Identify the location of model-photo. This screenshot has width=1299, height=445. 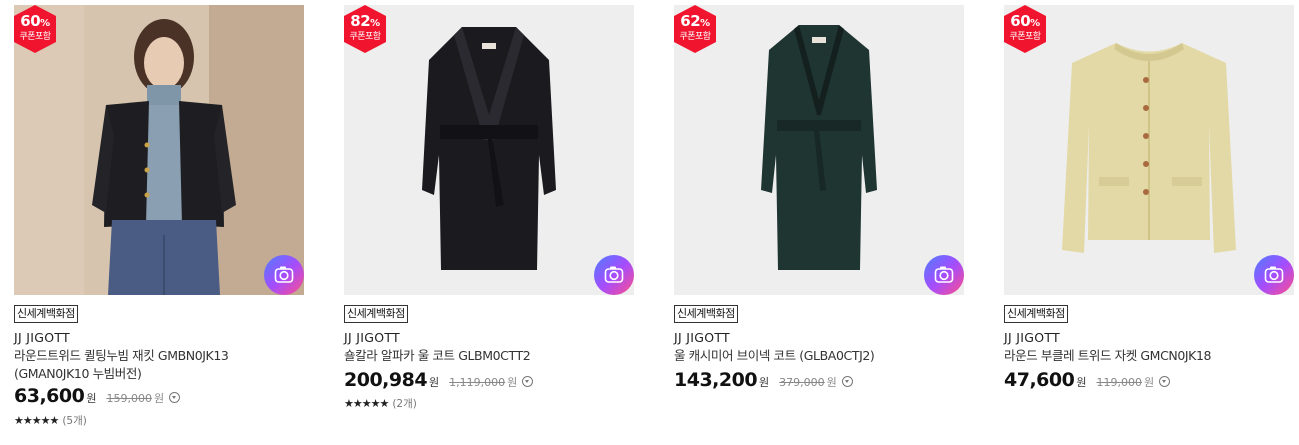
(159, 150).